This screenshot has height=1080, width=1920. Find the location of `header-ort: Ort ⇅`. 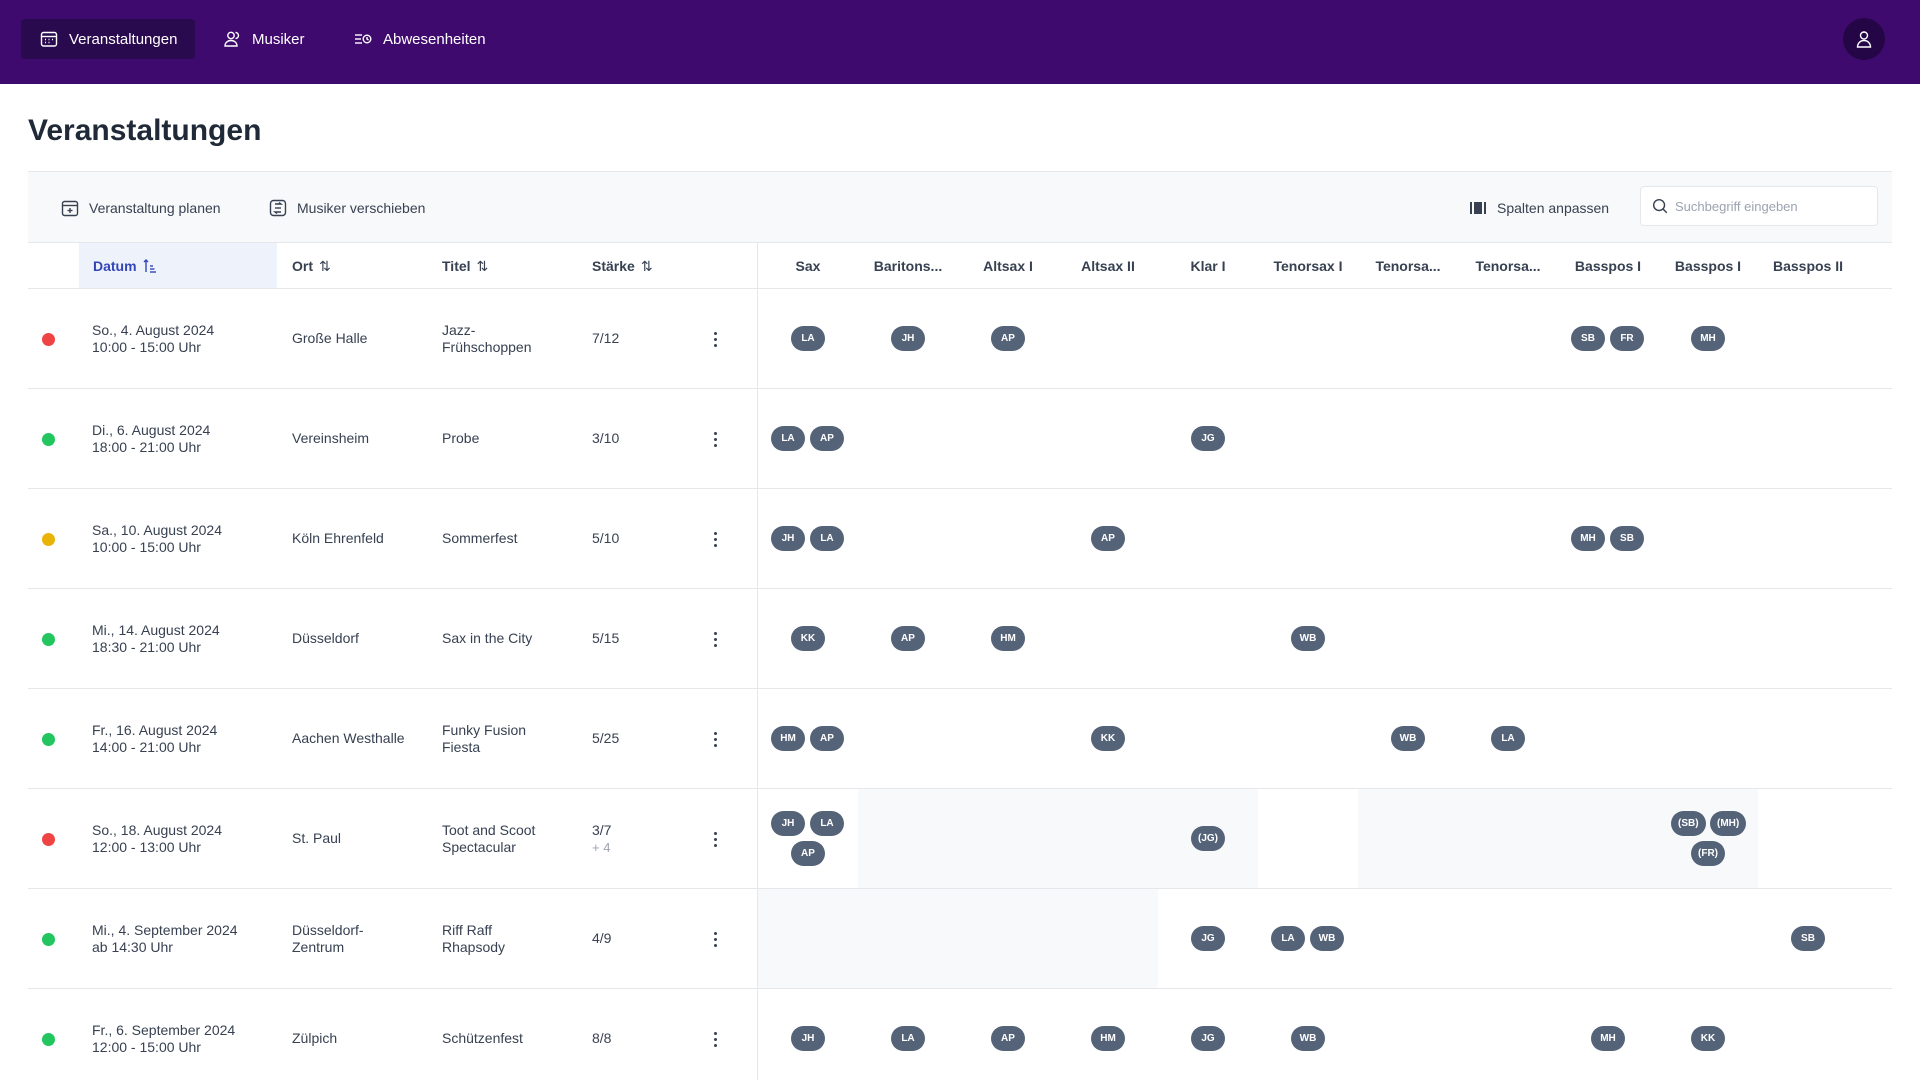

header-ort: Ort ⇅ is located at coordinates (311, 265).